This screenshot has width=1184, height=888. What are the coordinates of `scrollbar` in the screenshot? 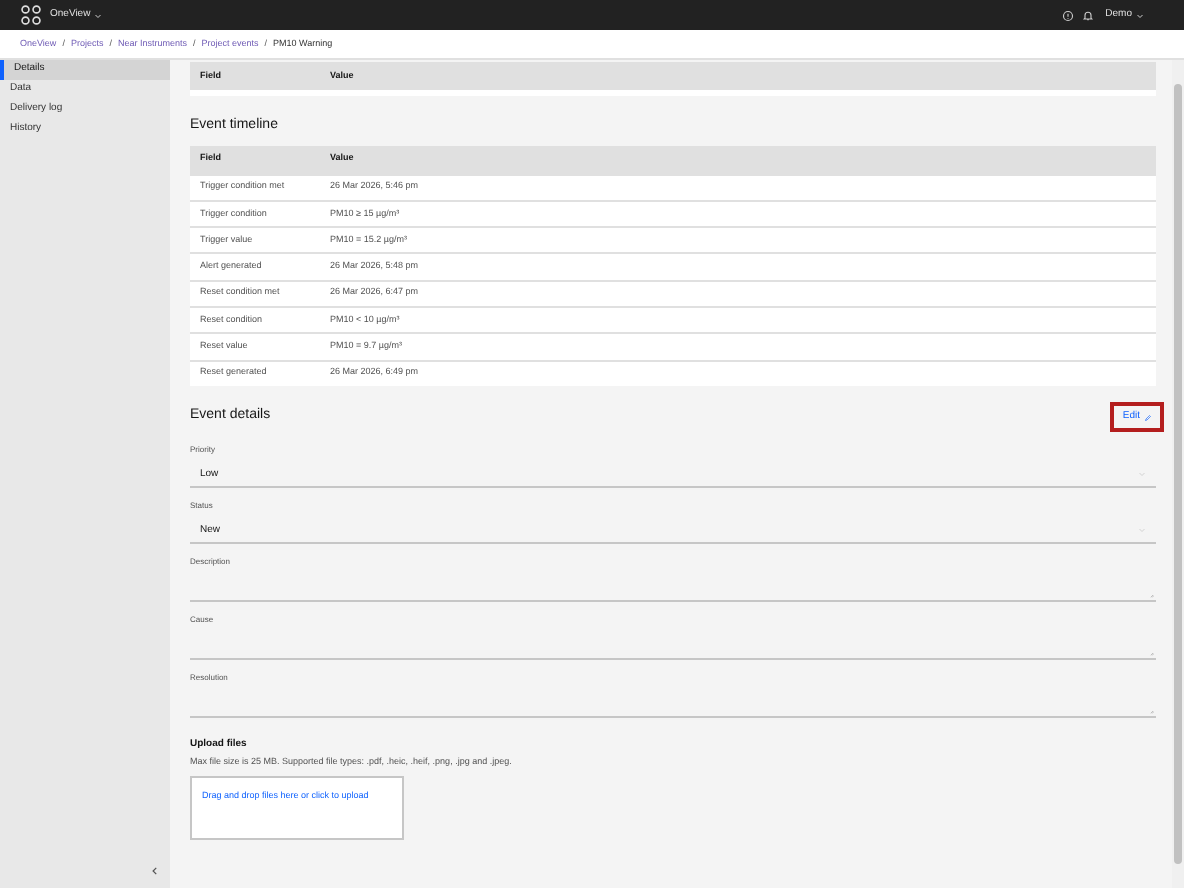 It's located at (1178, 474).